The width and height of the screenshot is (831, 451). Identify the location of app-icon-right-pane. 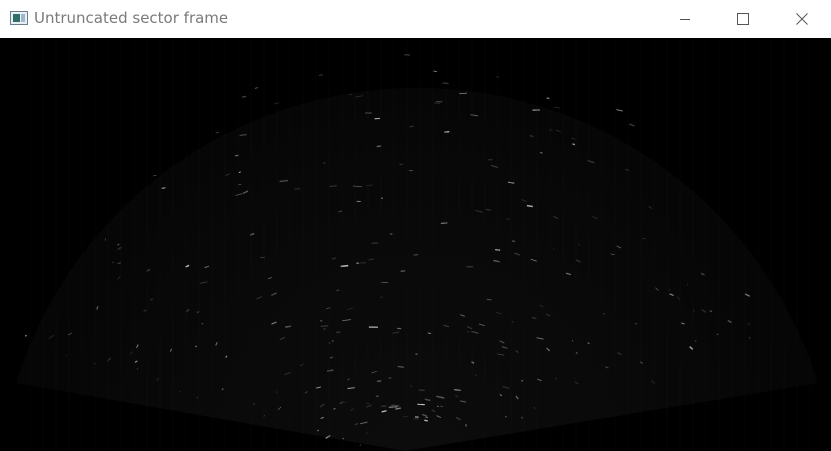
(23, 18).